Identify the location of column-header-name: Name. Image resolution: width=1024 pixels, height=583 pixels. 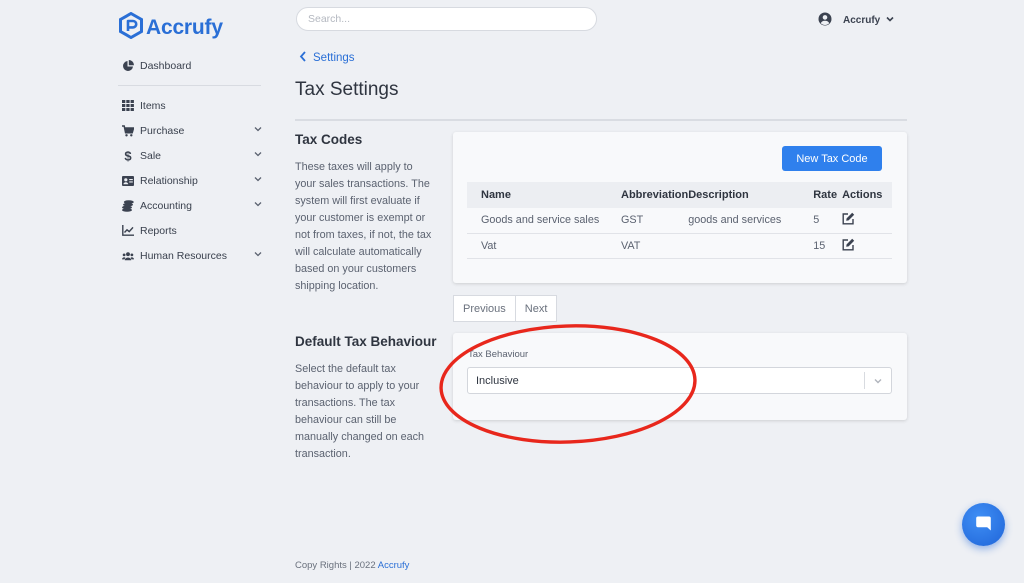
(537, 195).